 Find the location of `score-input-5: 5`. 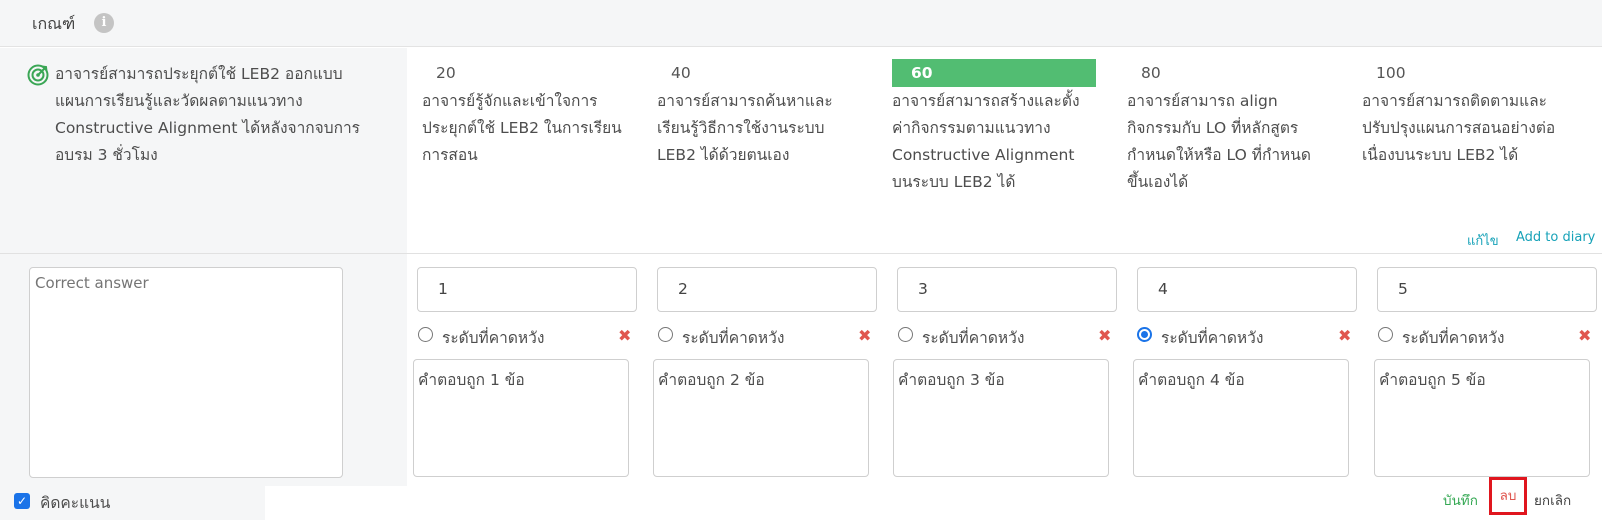

score-input-5: 5 is located at coordinates (1487, 289).